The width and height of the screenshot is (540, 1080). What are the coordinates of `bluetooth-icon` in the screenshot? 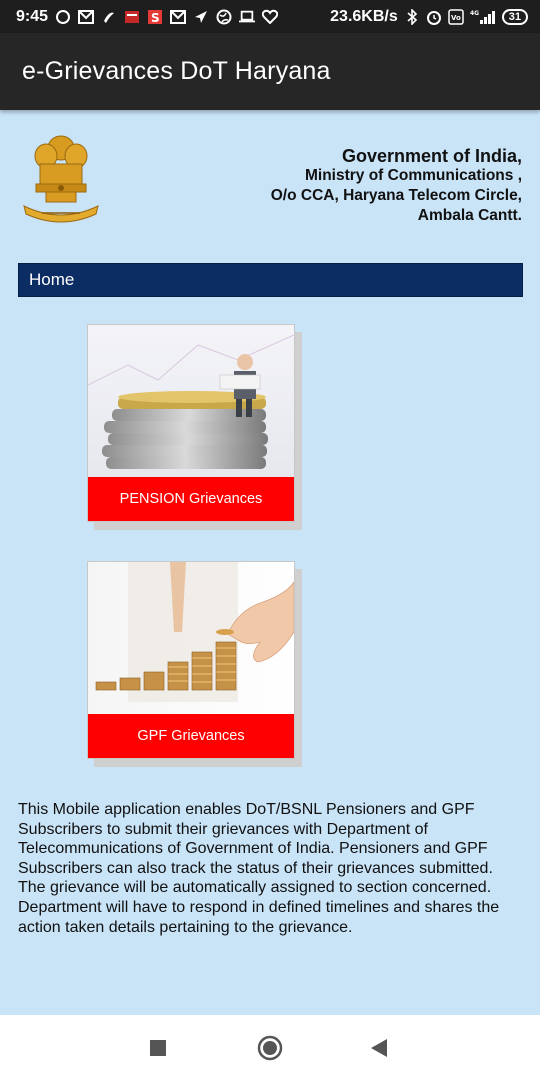 It's located at (412, 16).